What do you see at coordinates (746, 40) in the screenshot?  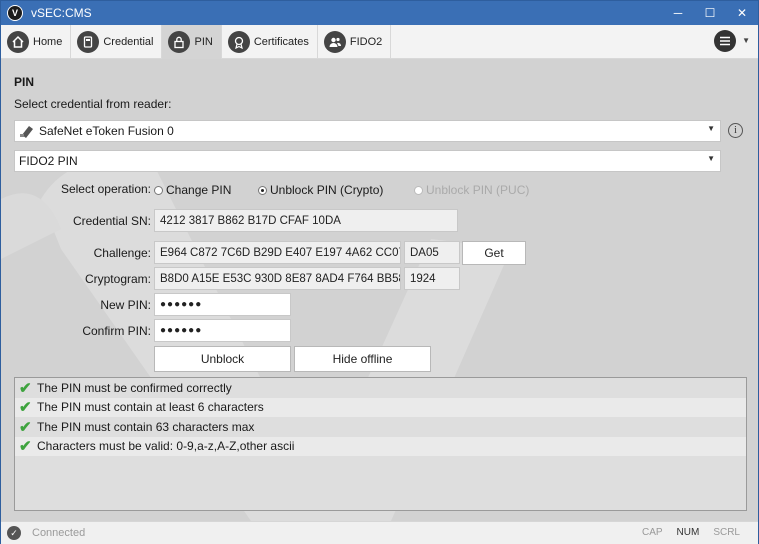 I see `menu-caret-icon: ▼` at bounding box center [746, 40].